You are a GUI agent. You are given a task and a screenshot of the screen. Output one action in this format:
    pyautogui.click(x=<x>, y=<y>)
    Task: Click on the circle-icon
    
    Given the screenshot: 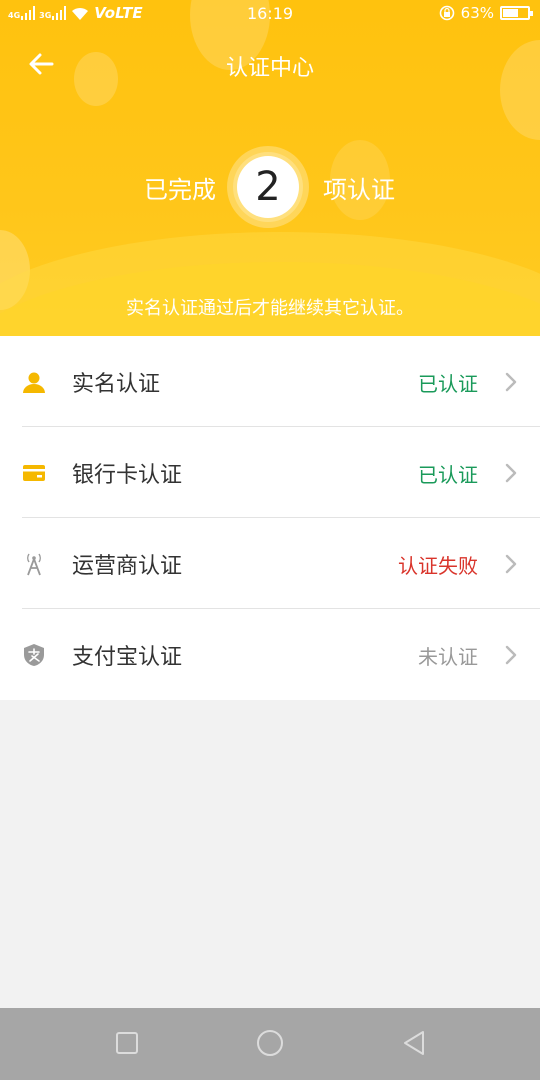 What is the action you would take?
    pyautogui.click(x=270, y=1043)
    